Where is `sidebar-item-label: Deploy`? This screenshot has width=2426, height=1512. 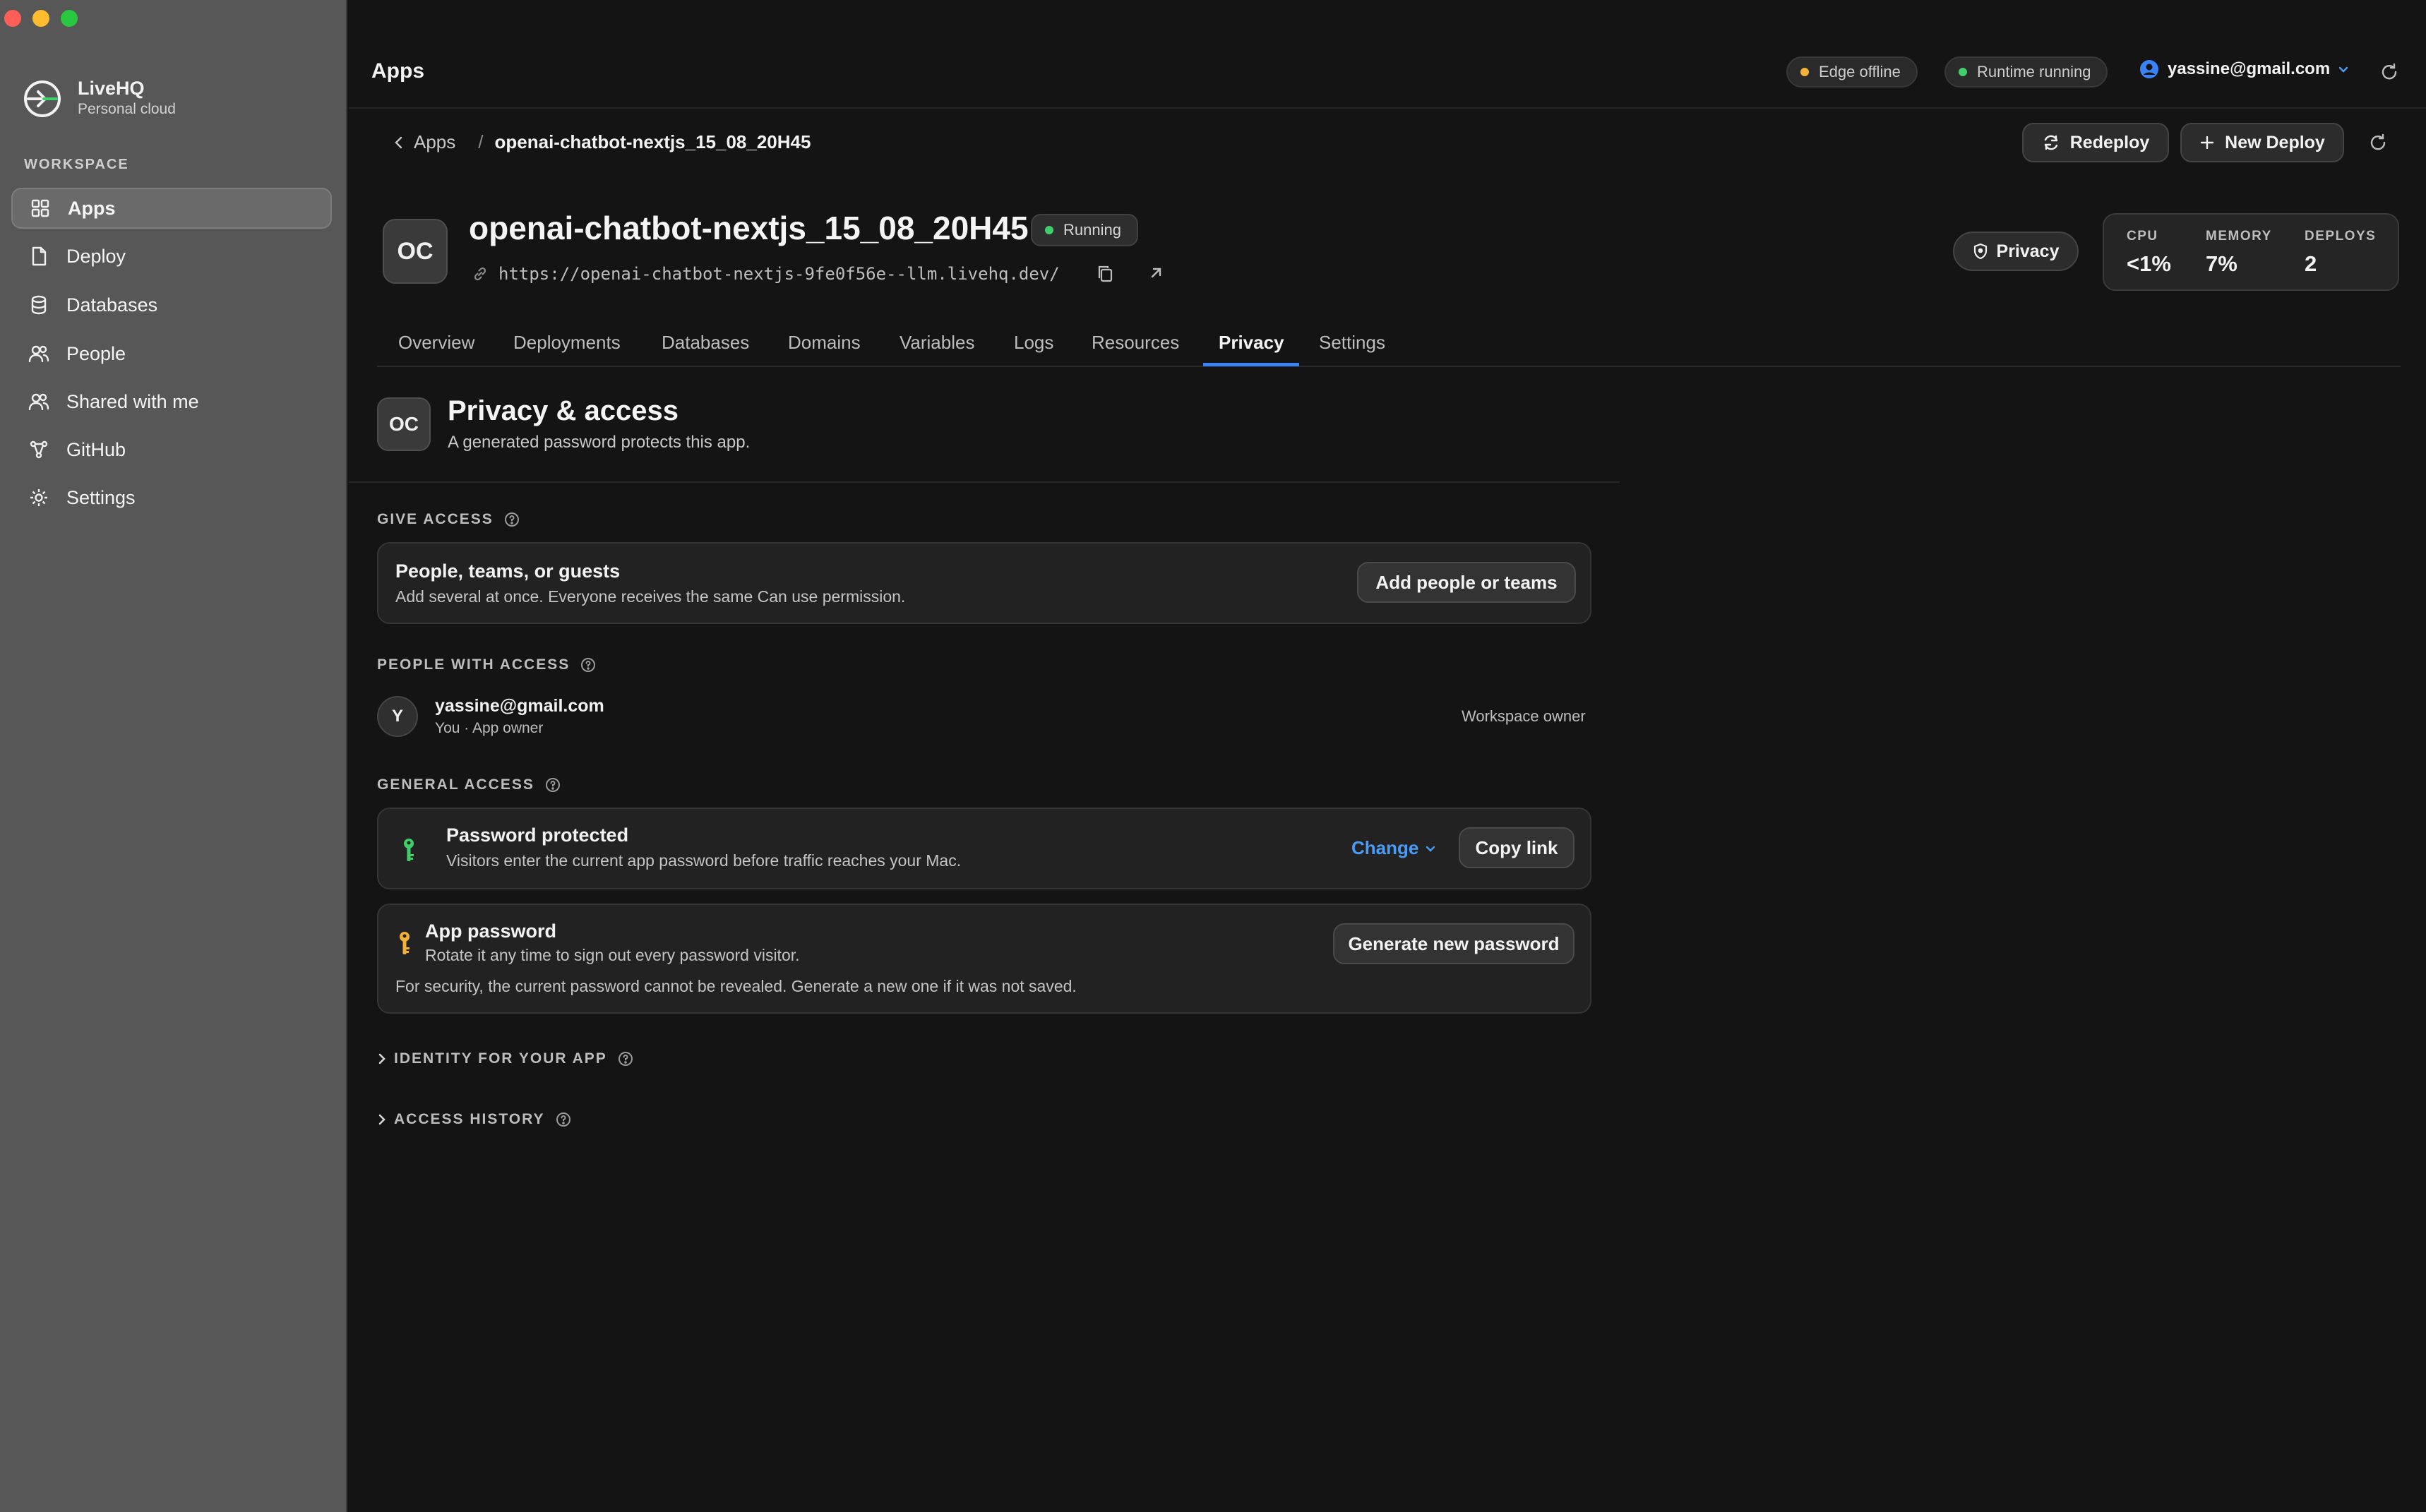 sidebar-item-label: Deploy is located at coordinates (96, 256).